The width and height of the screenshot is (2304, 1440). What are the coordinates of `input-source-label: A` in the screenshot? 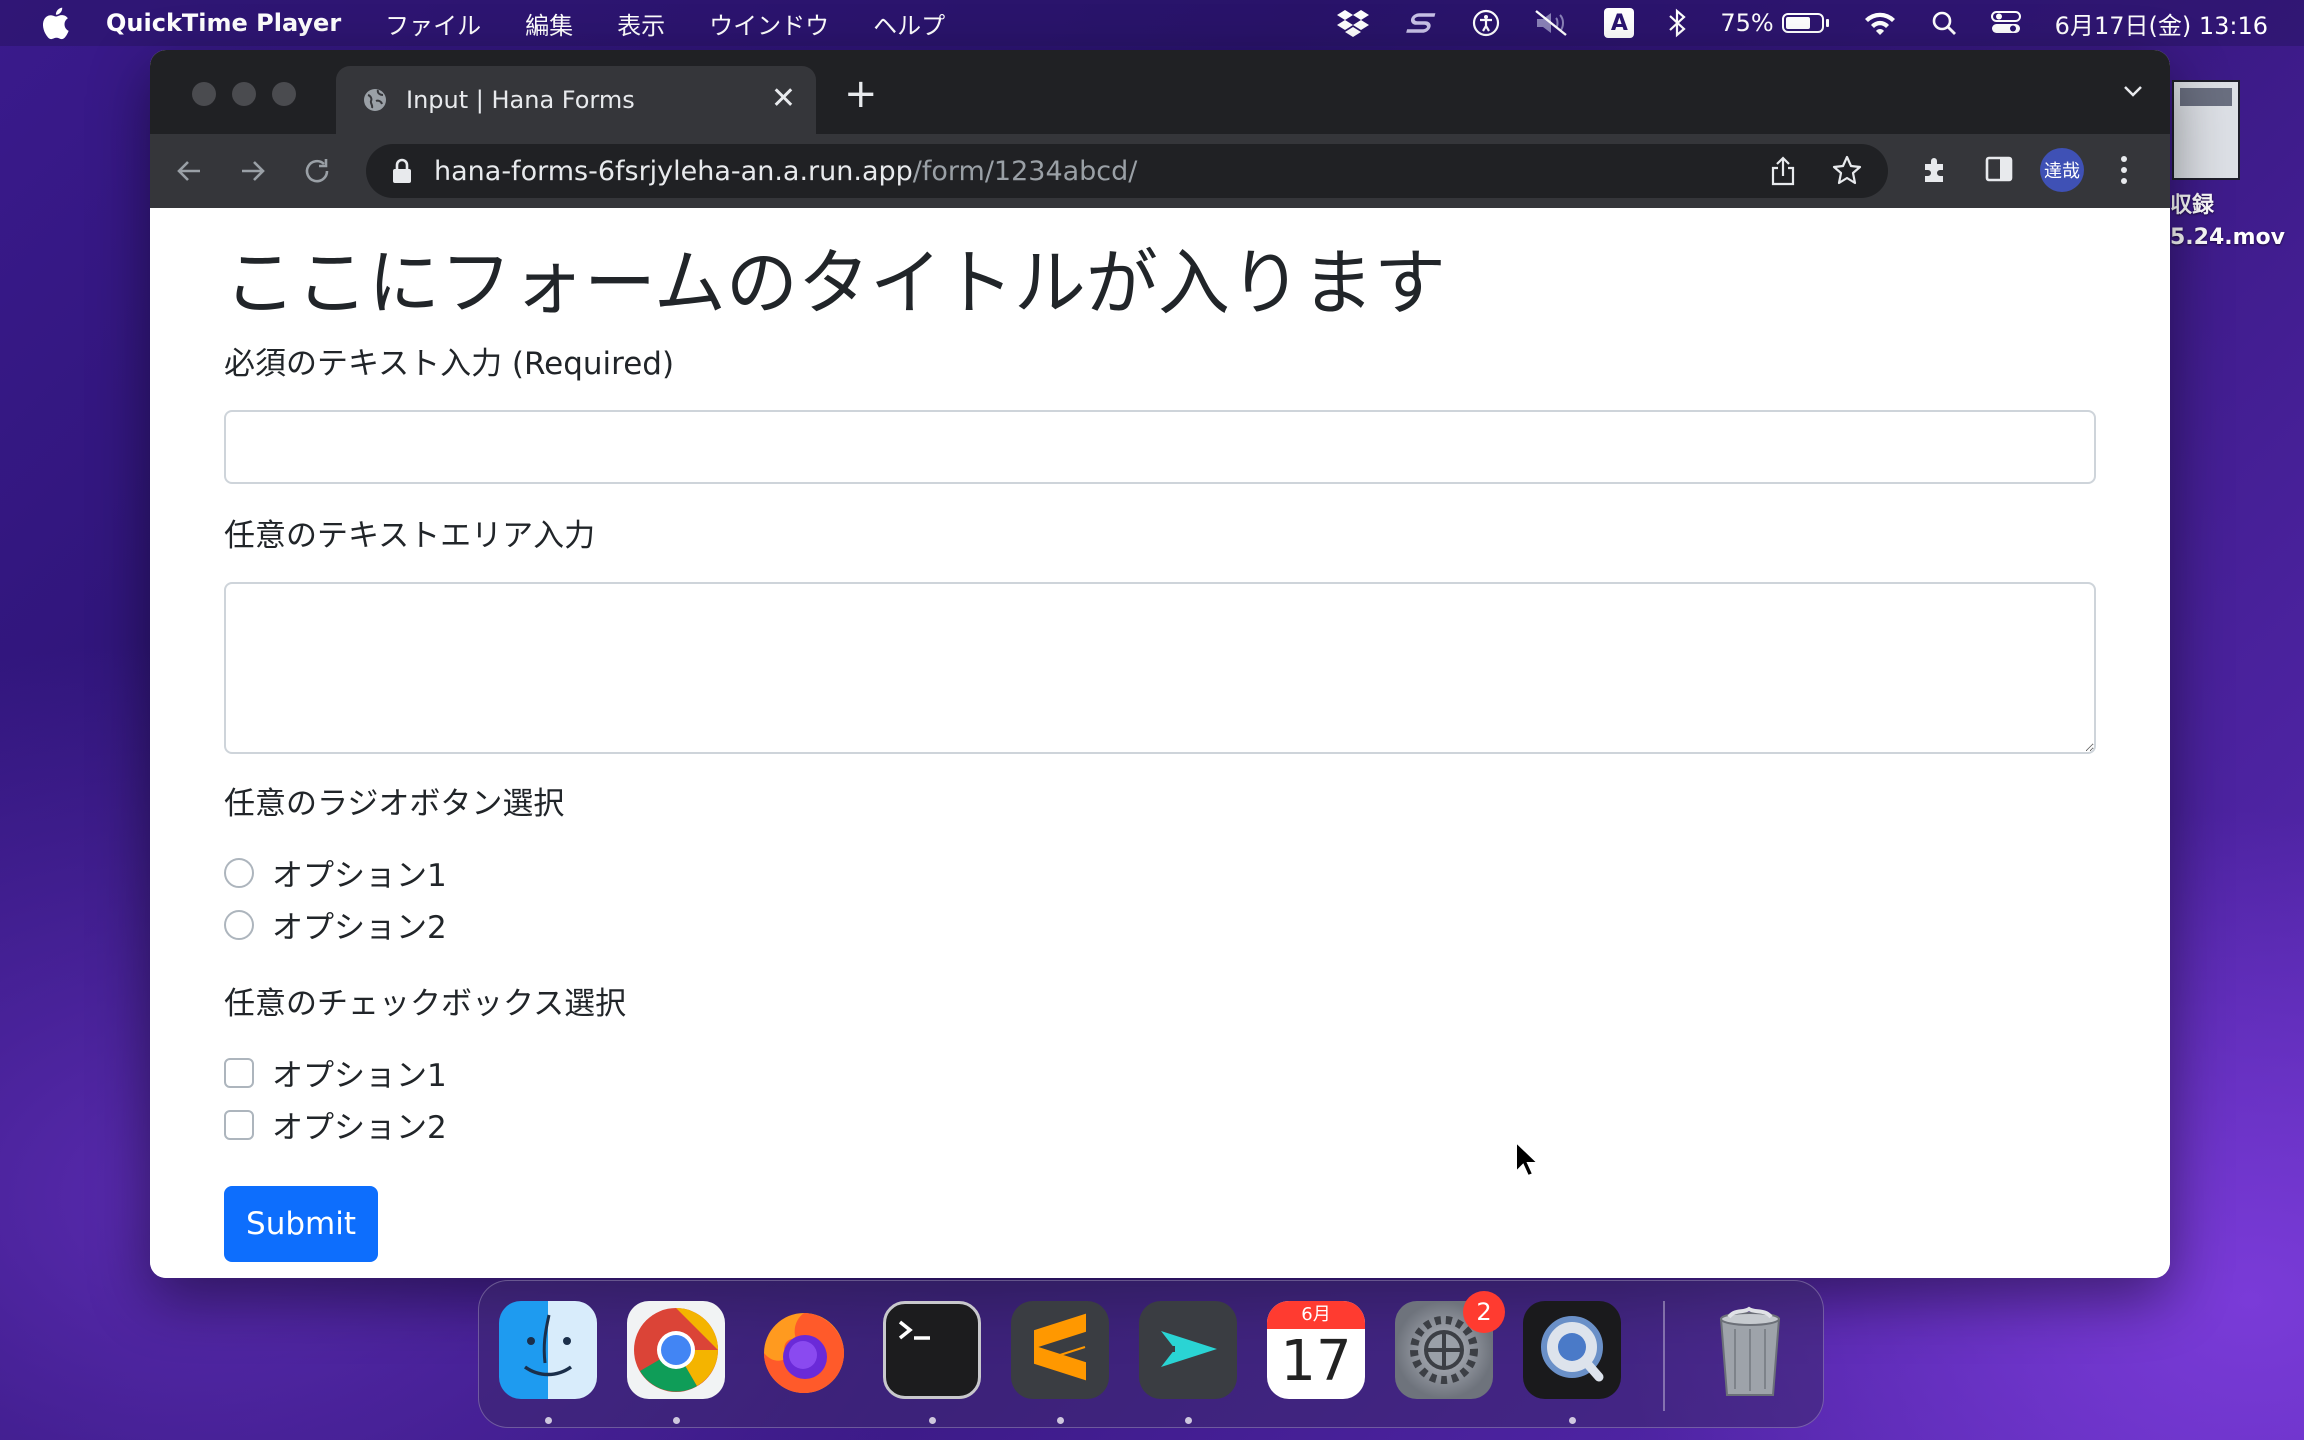 It's located at (1619, 23).